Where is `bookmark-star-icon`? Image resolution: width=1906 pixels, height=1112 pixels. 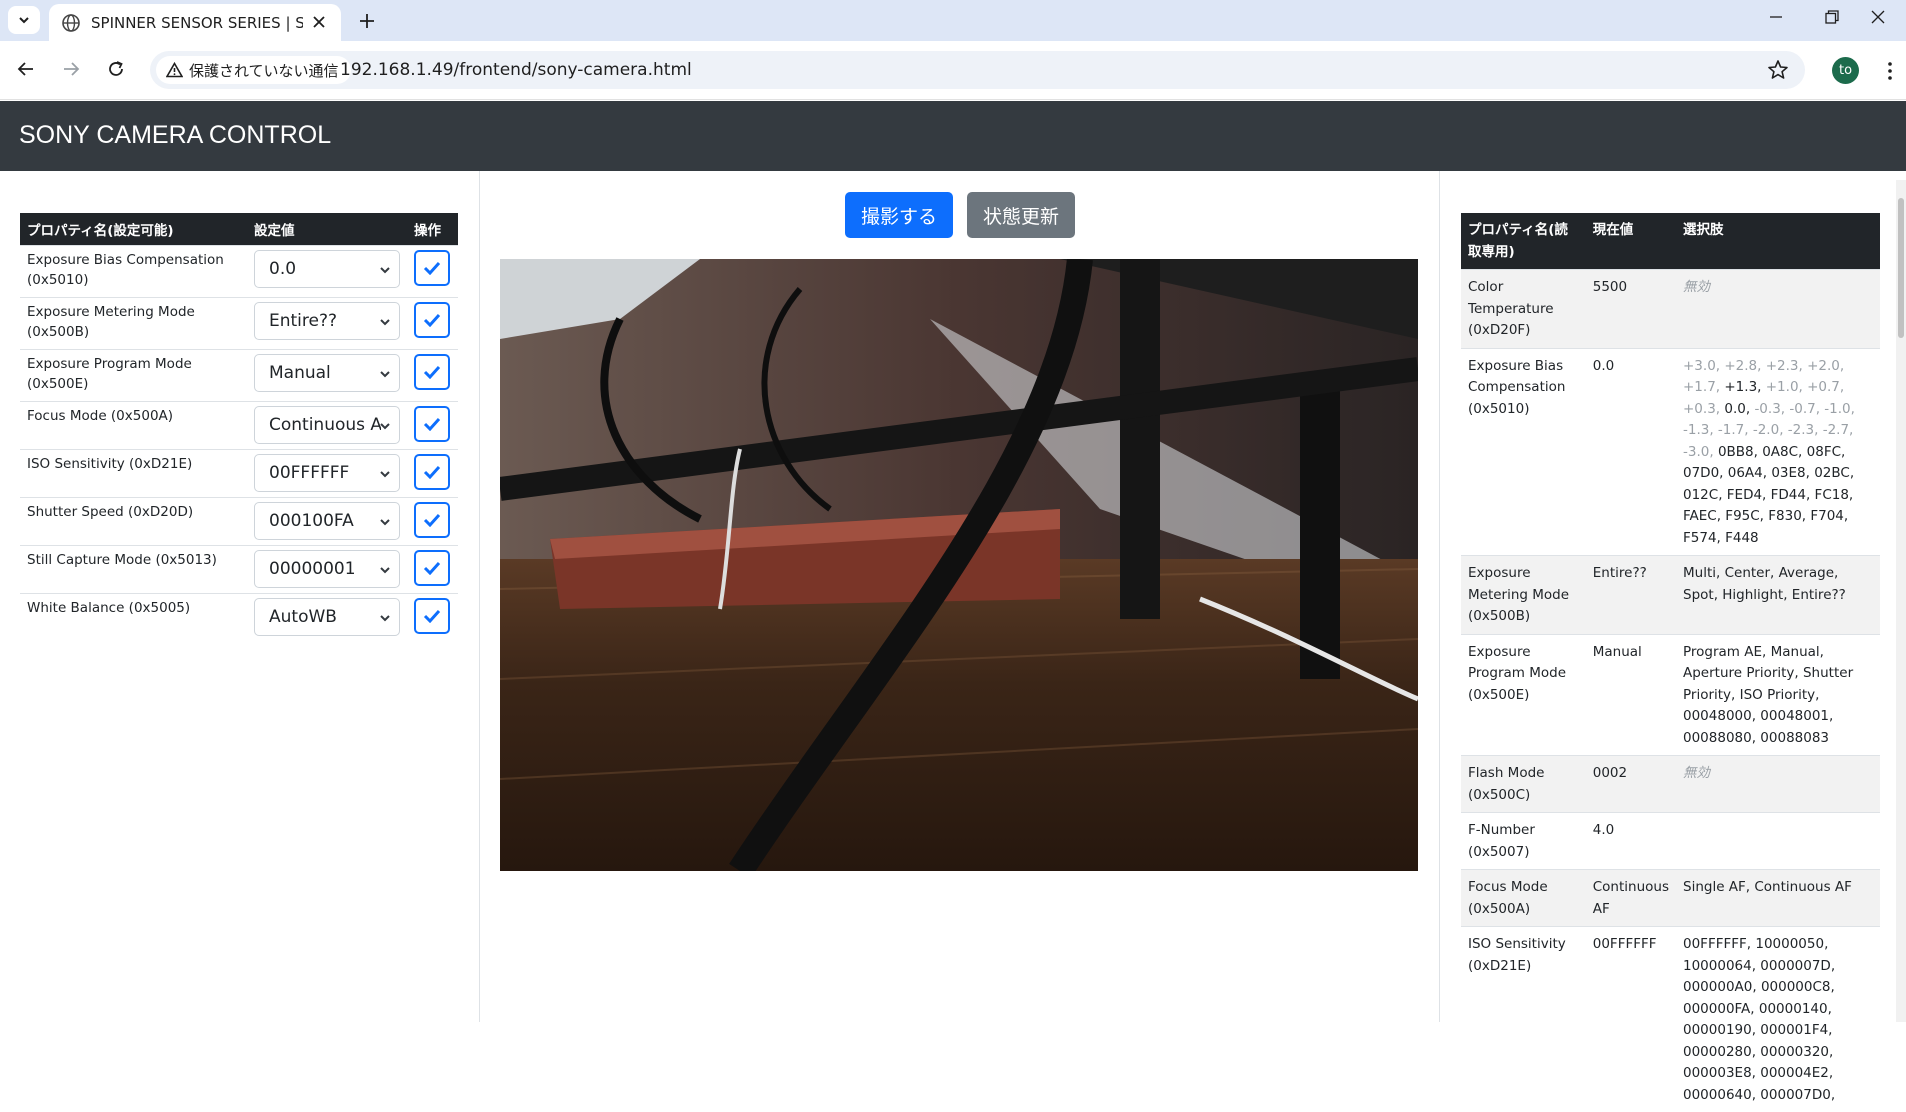 bookmark-star-icon is located at coordinates (1778, 70).